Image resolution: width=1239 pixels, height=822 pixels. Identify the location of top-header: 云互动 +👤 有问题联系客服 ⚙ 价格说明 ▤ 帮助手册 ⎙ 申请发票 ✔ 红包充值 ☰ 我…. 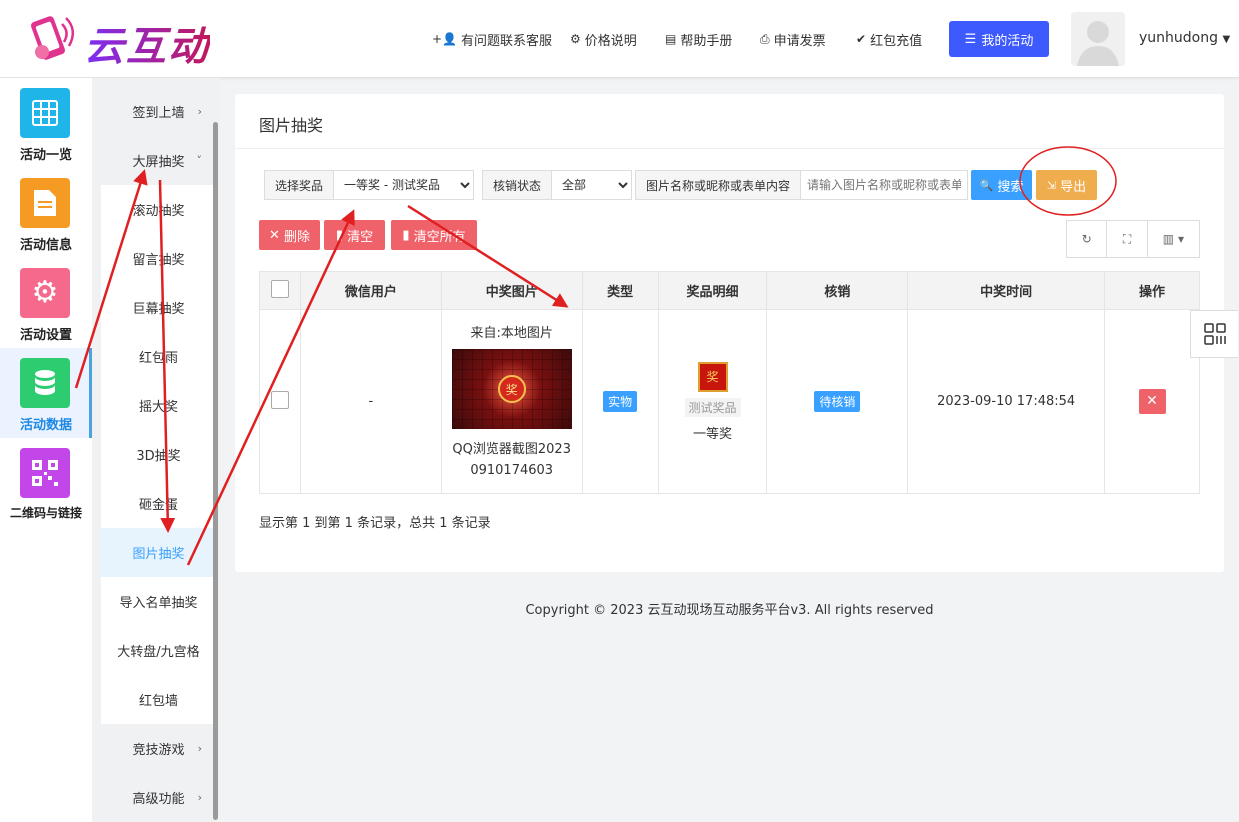
(619, 39).